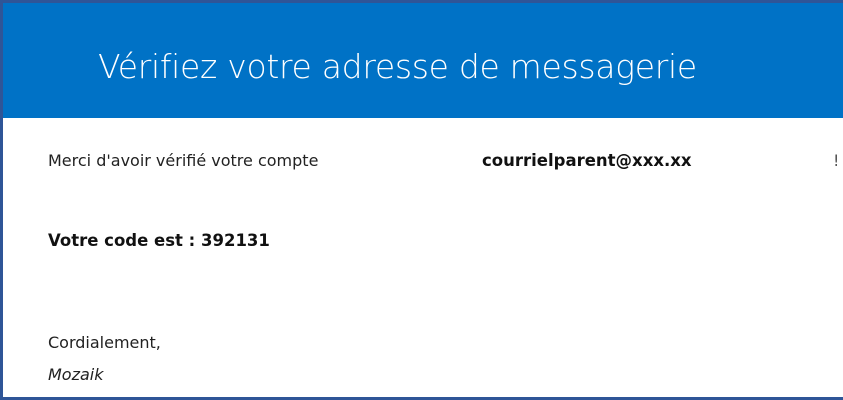  What do you see at coordinates (836, 160) in the screenshot?
I see `exclamation-mark: !` at bounding box center [836, 160].